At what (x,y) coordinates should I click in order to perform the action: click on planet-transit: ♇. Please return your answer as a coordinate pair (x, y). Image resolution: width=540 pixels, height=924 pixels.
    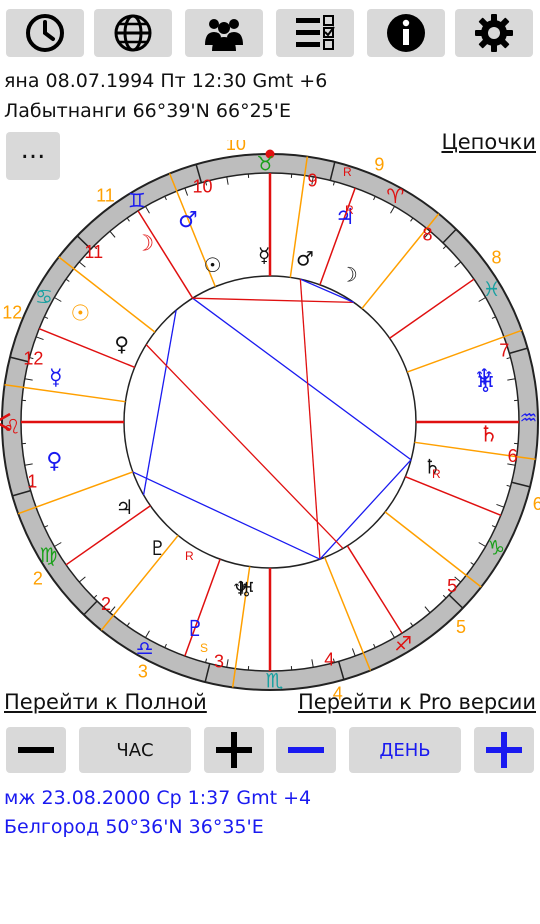
    Looking at the image, I should click on (195, 629).